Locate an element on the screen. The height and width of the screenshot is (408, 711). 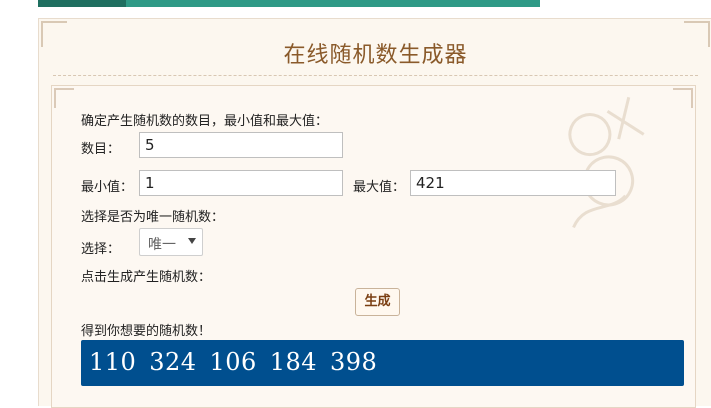
title-divider is located at coordinates (375, 75).